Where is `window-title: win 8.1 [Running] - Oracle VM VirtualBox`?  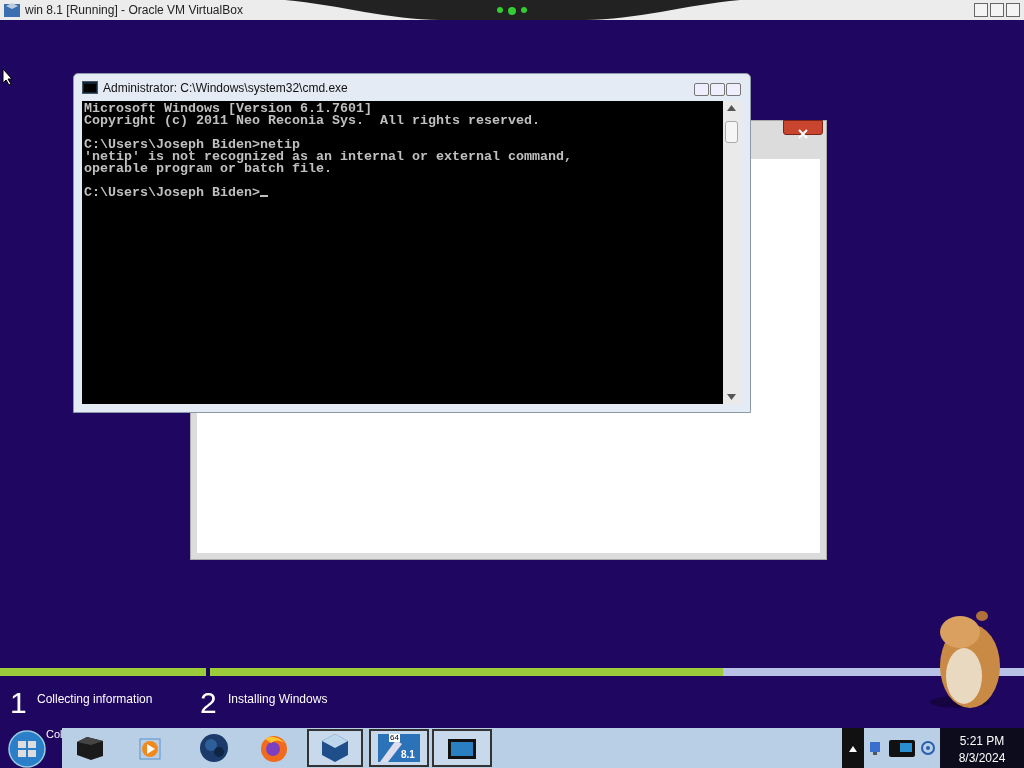 window-title: win 8.1 [Running] - Oracle VM VirtualBox is located at coordinates (134, 10).